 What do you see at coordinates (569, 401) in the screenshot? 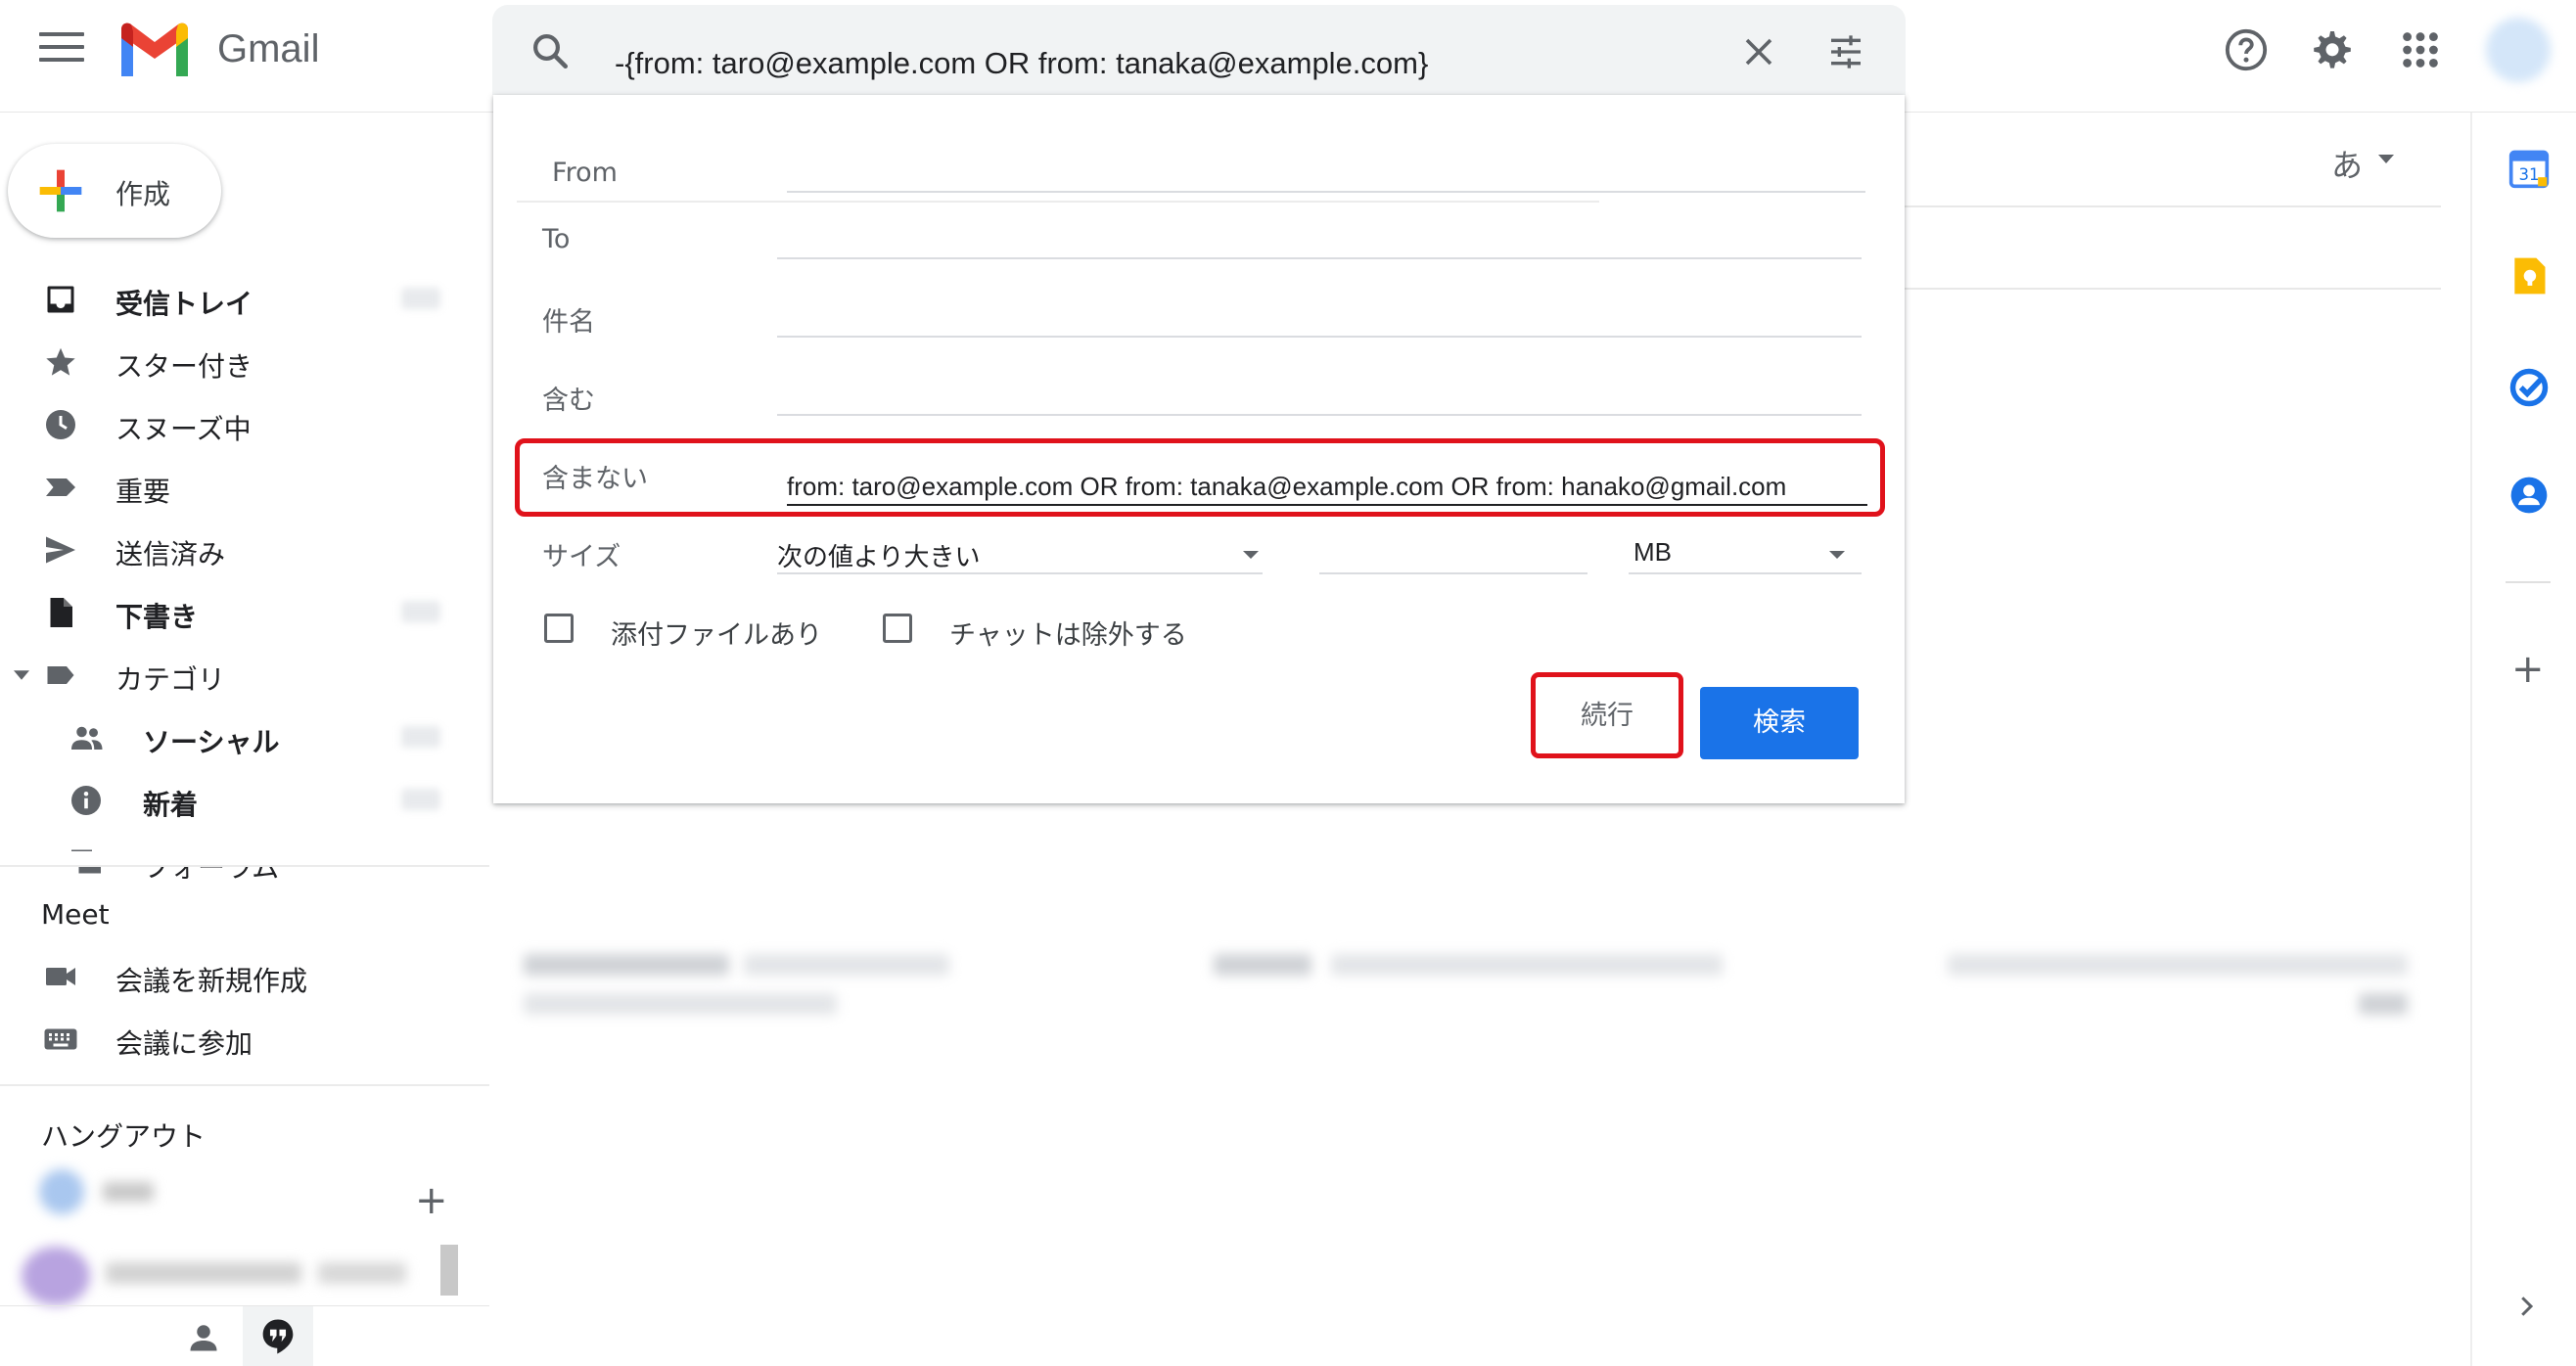
I see `has-words-label: 含む` at bounding box center [569, 401].